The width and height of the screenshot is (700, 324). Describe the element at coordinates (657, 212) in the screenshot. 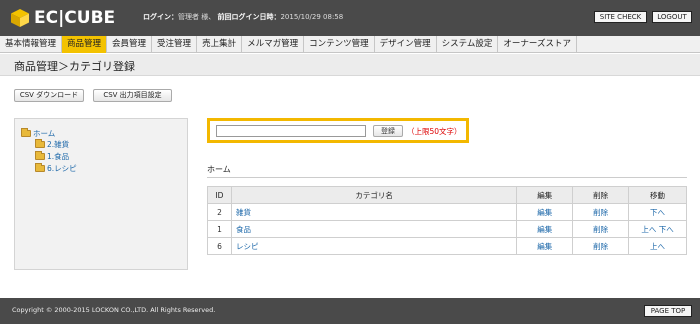

I see `move-link: 下へ` at that location.